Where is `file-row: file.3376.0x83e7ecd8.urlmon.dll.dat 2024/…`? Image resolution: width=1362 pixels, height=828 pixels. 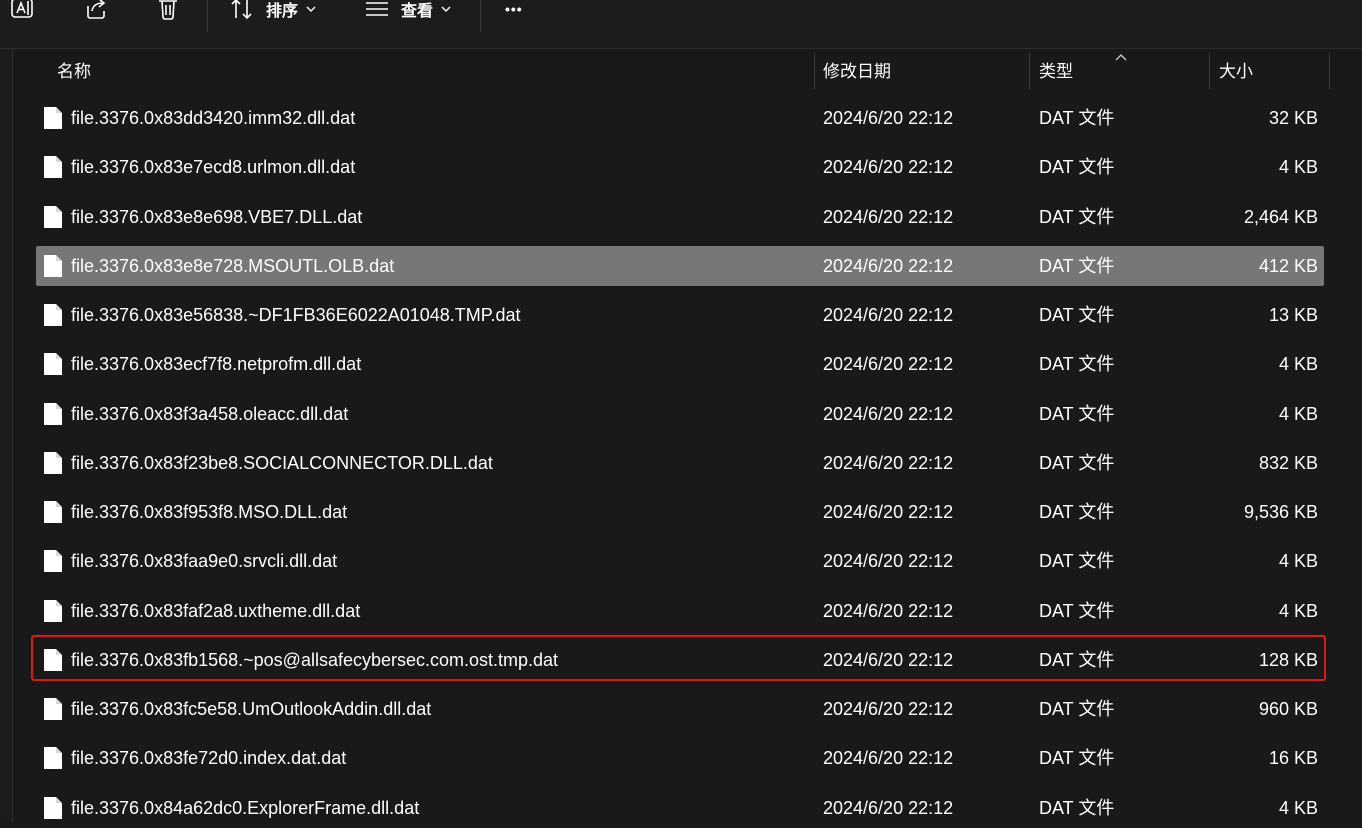
file-row: file.3376.0x83e7ecd8.urlmon.dll.dat 2024/… is located at coordinates (680, 167).